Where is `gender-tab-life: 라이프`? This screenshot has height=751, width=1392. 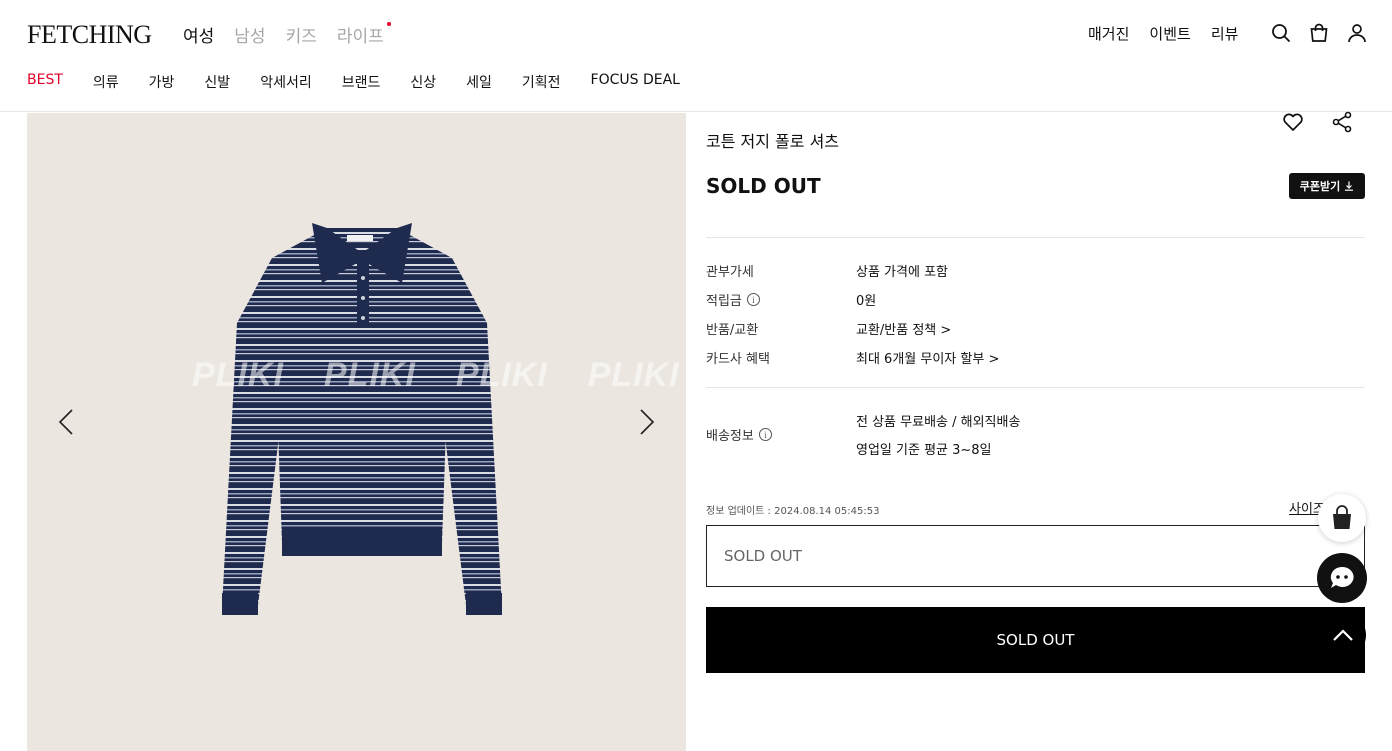
gender-tab-life: 라이프 is located at coordinates (363, 34).